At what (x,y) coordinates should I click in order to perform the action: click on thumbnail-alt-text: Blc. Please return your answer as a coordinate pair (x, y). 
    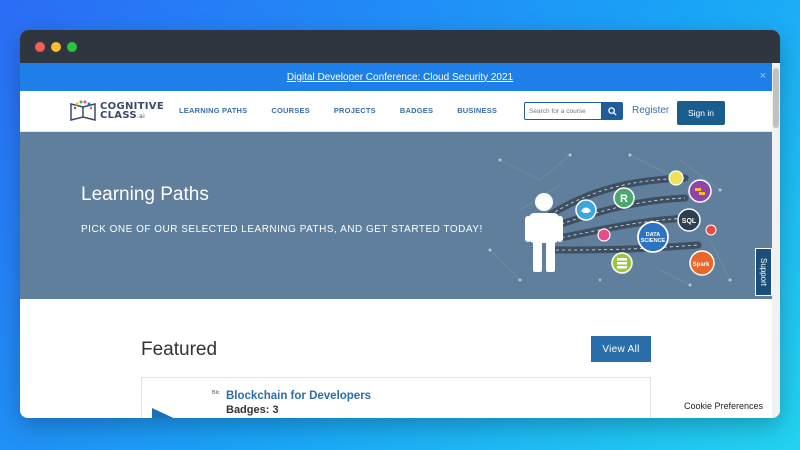
    Looking at the image, I should click on (216, 393).